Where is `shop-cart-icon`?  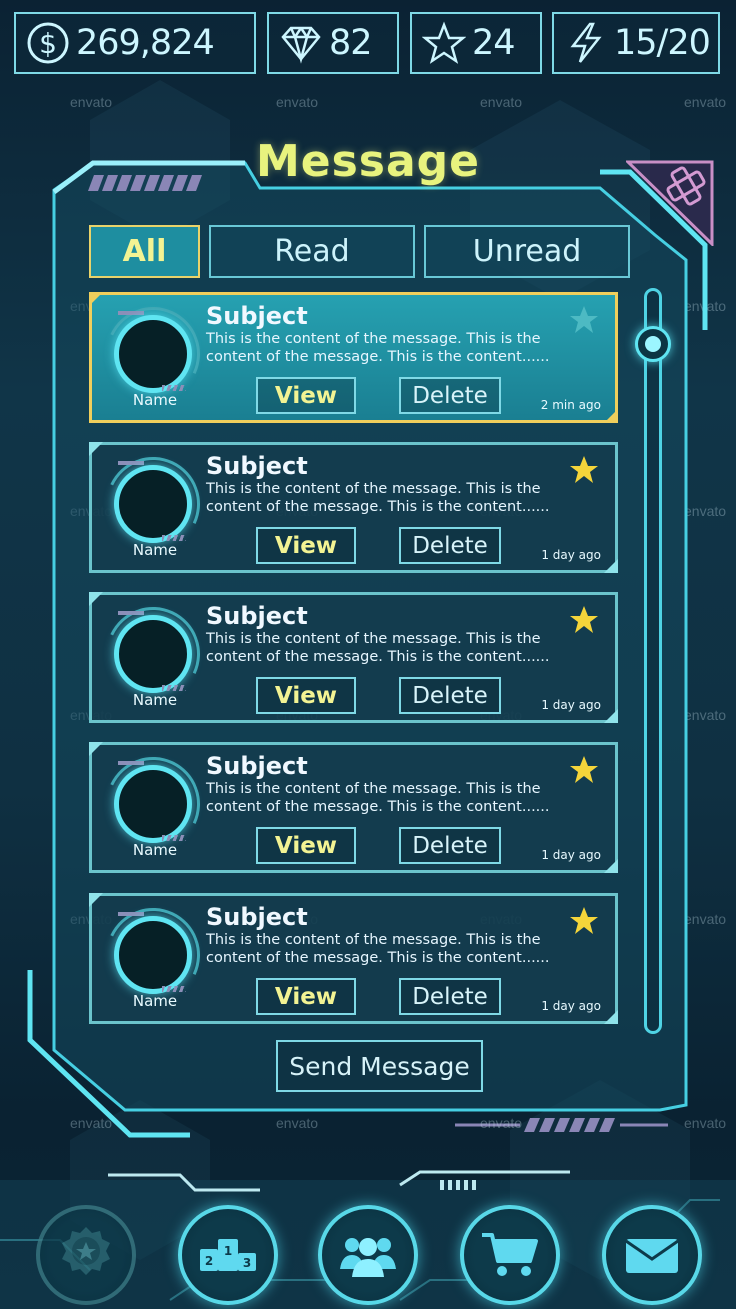
shop-cart-icon is located at coordinates (510, 1254).